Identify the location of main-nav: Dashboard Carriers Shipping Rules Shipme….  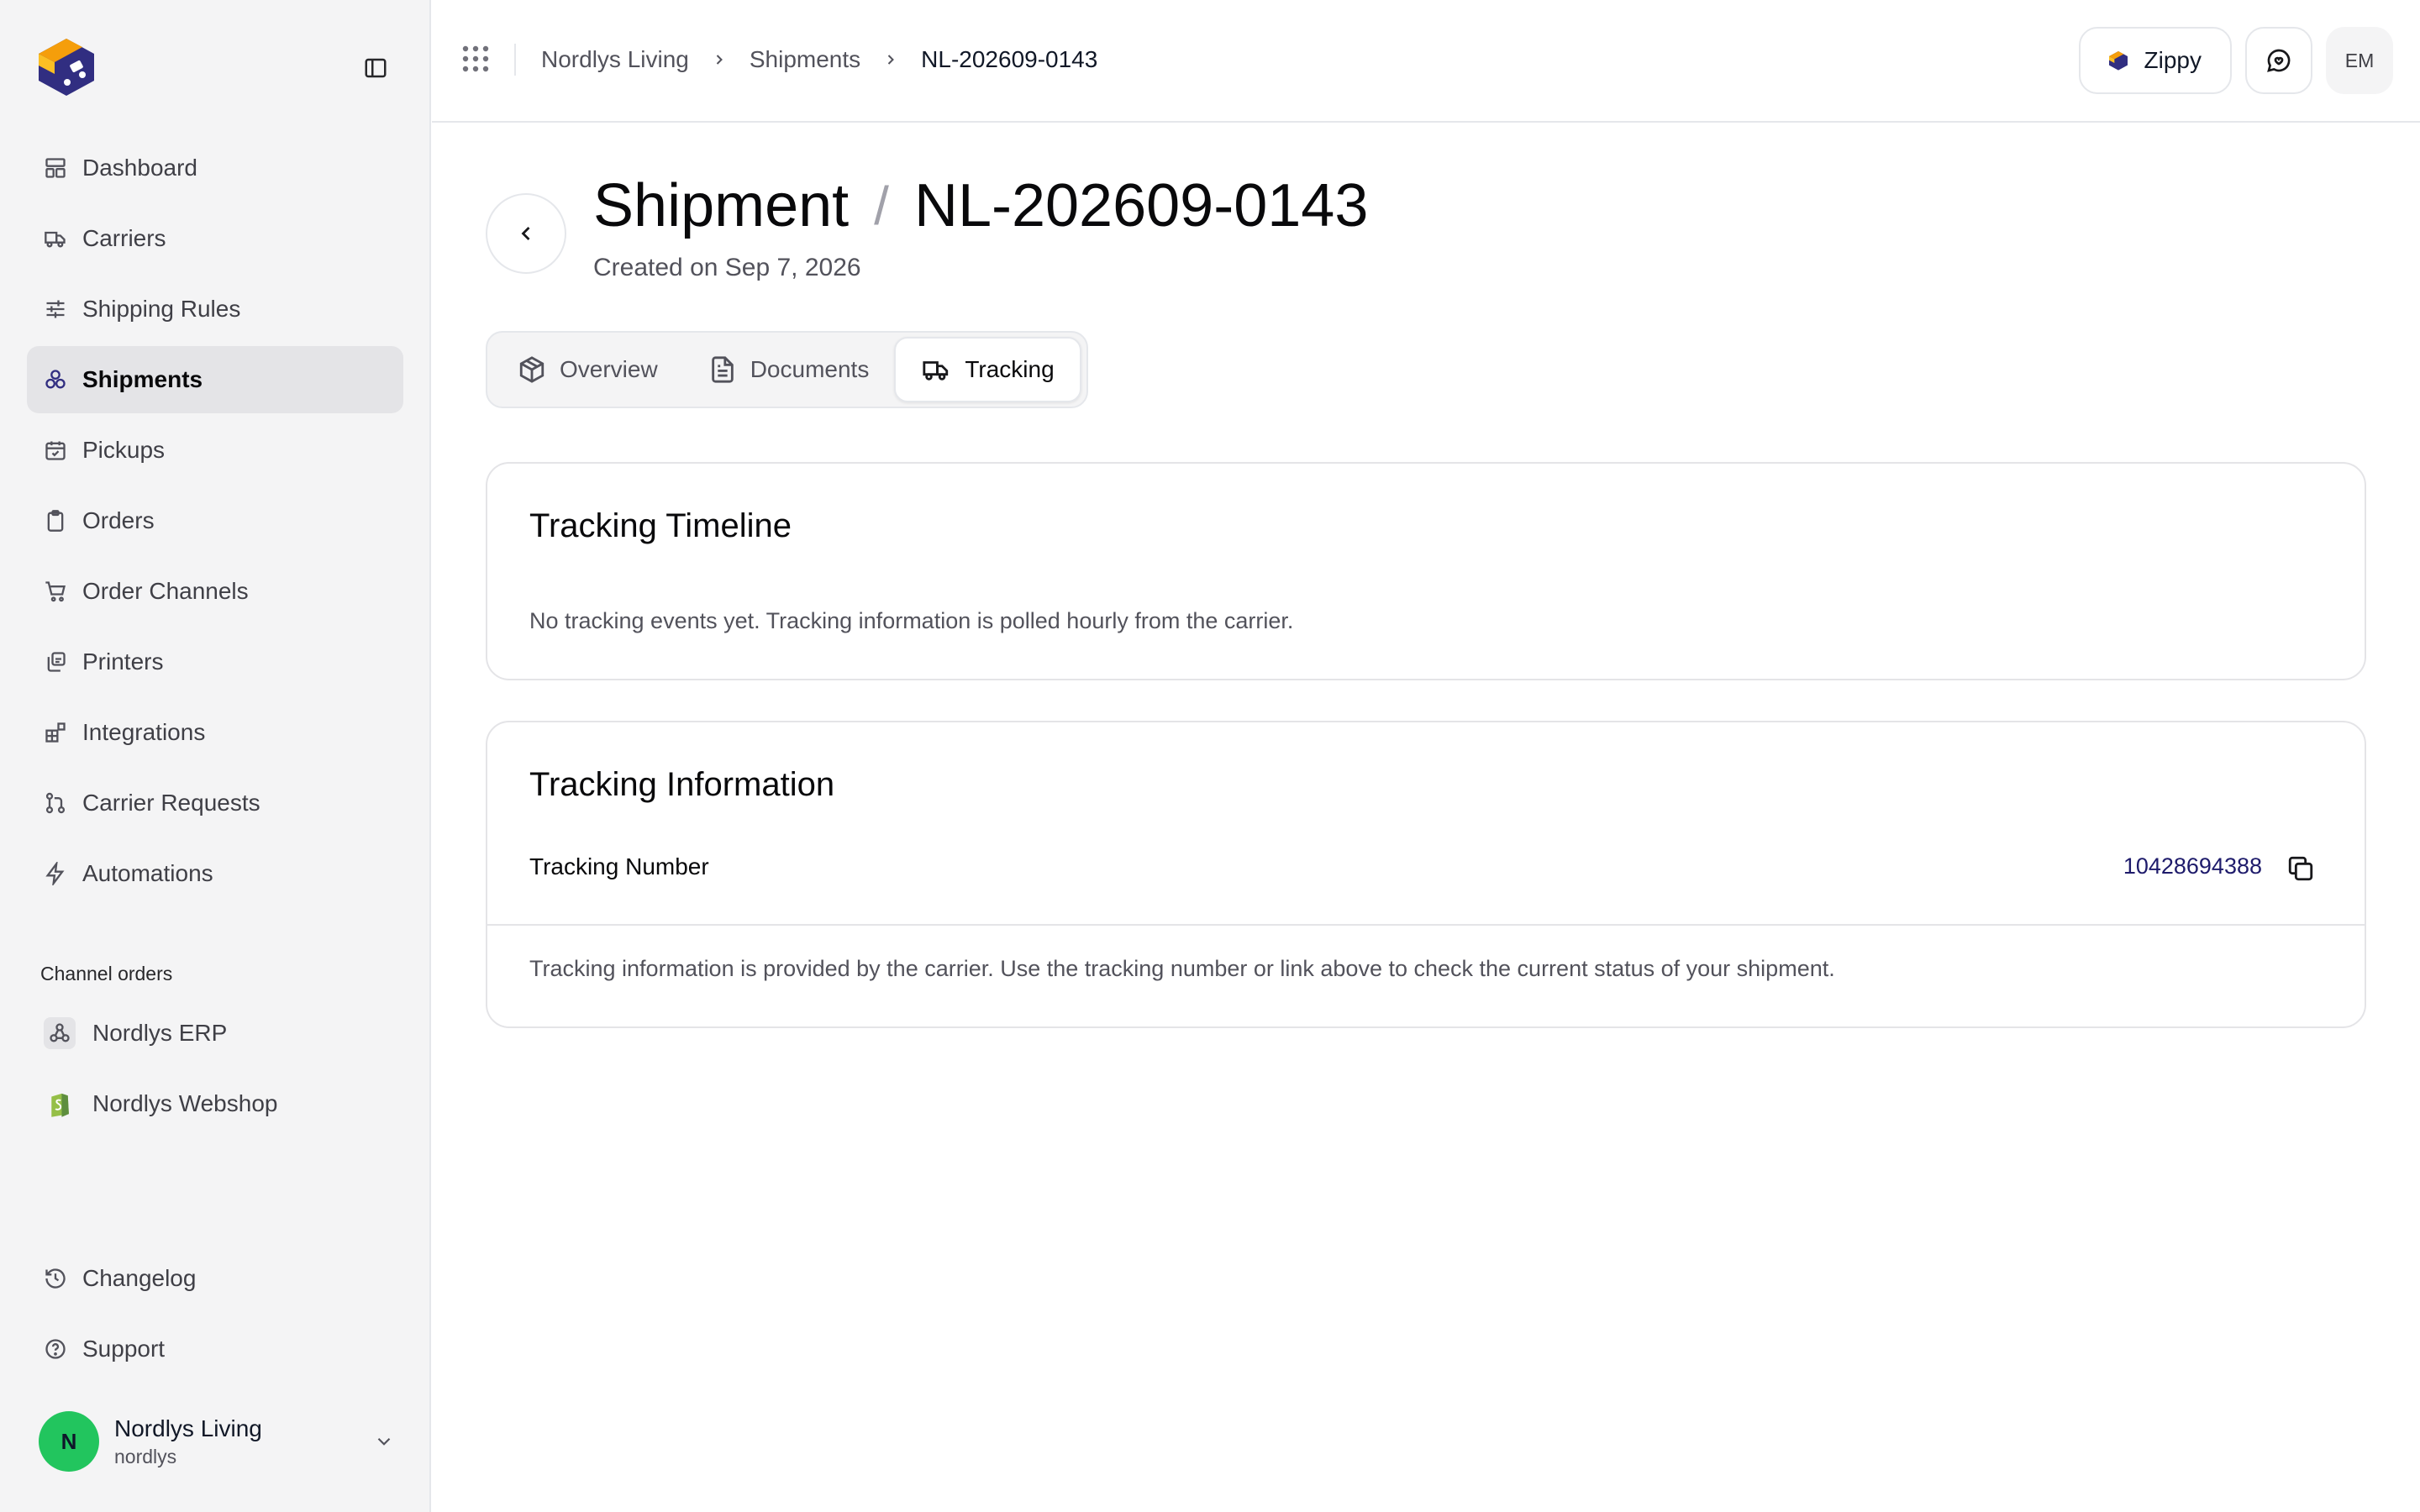
(215, 522).